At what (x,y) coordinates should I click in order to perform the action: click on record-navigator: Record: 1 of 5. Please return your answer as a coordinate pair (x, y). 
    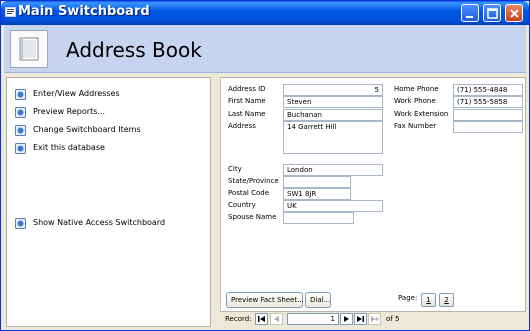
    Looking at the image, I should click on (373, 319).